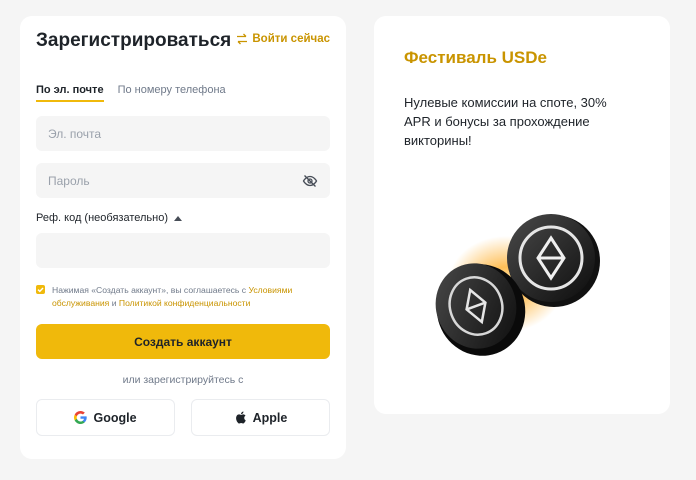  What do you see at coordinates (134, 40) in the screenshot?
I see `page-title: Зарегистрироваться` at bounding box center [134, 40].